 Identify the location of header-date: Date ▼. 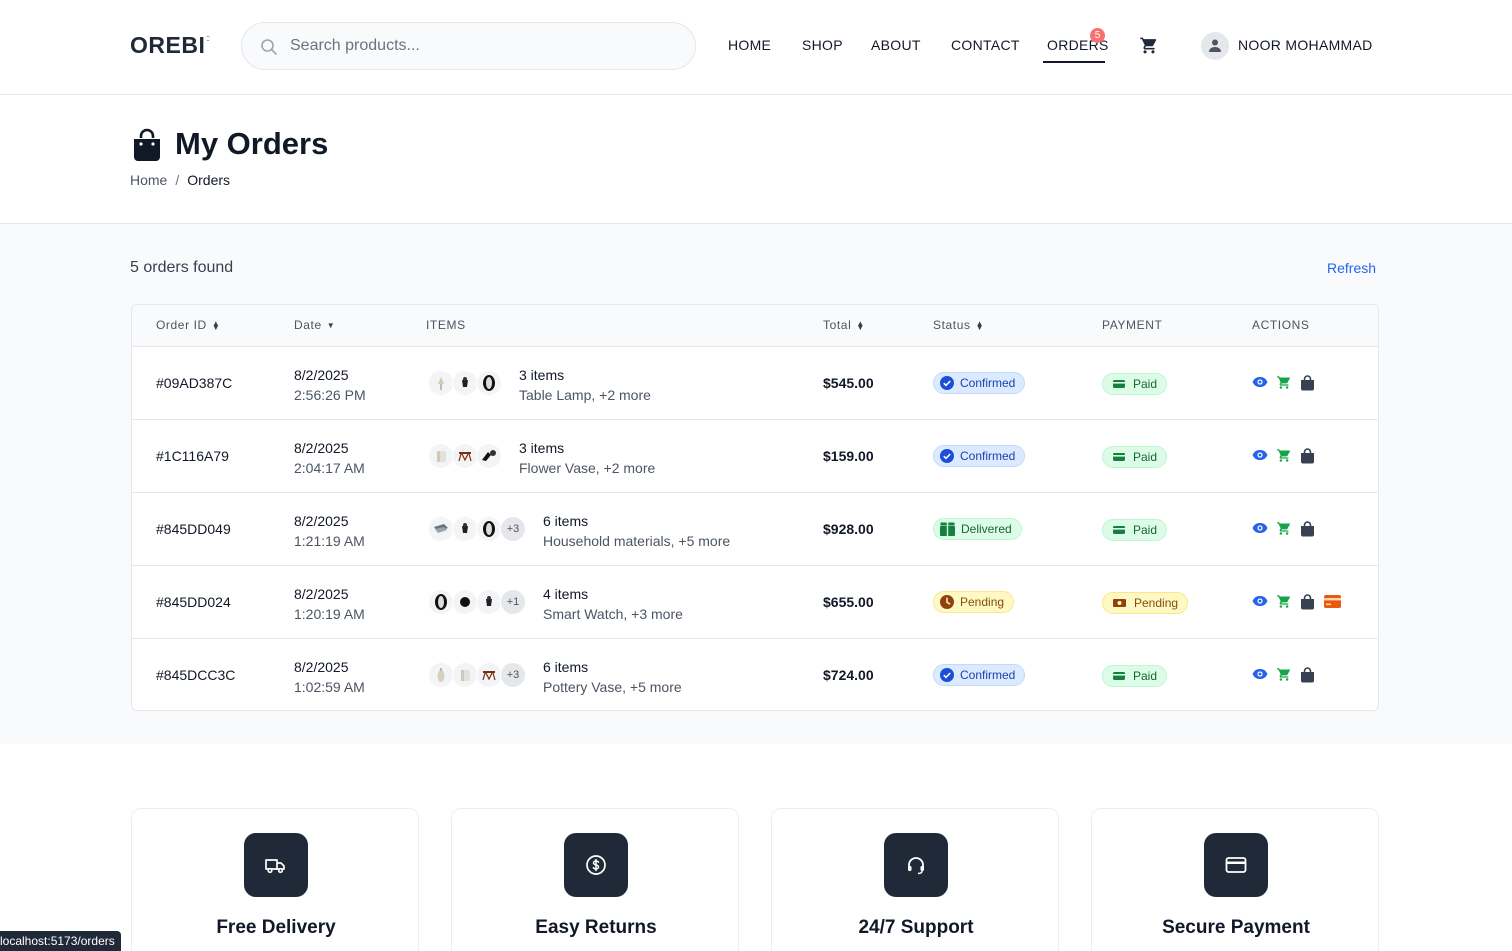
(314, 325).